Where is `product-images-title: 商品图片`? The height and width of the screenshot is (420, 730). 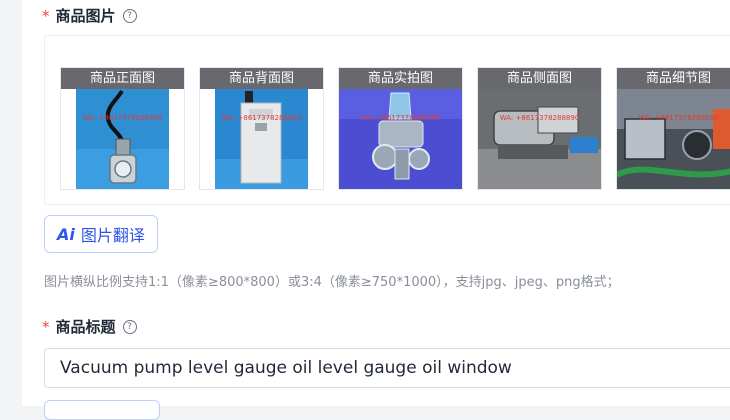
product-images-title: 商品图片 is located at coordinates (85, 16).